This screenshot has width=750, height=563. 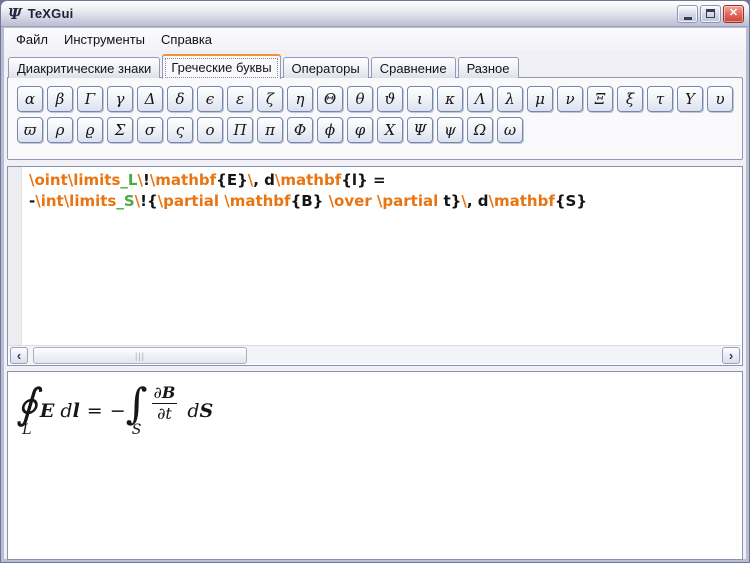 I want to click on code-token: {l} =, so click(x=363, y=180).